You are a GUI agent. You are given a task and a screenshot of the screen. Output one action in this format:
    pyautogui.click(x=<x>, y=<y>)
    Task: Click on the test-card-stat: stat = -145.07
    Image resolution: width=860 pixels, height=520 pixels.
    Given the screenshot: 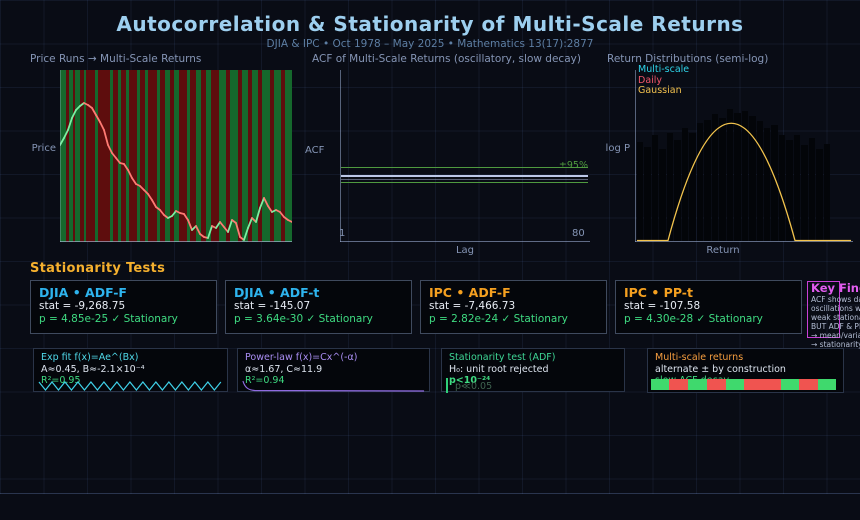 What is the action you would take?
    pyautogui.click(x=272, y=306)
    